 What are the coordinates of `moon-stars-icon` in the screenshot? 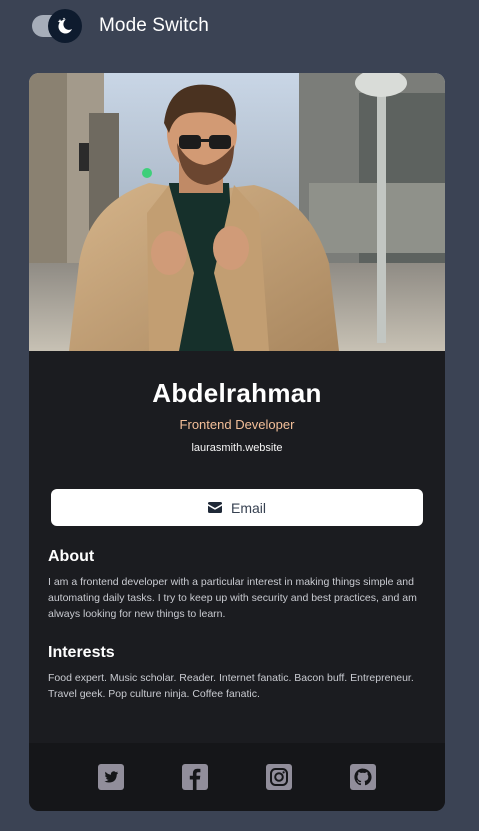 It's located at (65, 26).